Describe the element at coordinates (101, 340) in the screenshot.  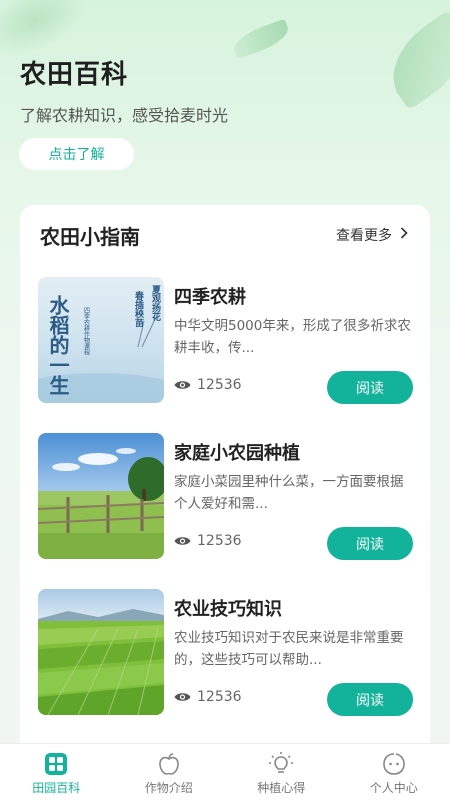
I see `article-thumbnail: 水稻的一生 四季农耕作物课程 春插秧苗 夏观扬花` at that location.